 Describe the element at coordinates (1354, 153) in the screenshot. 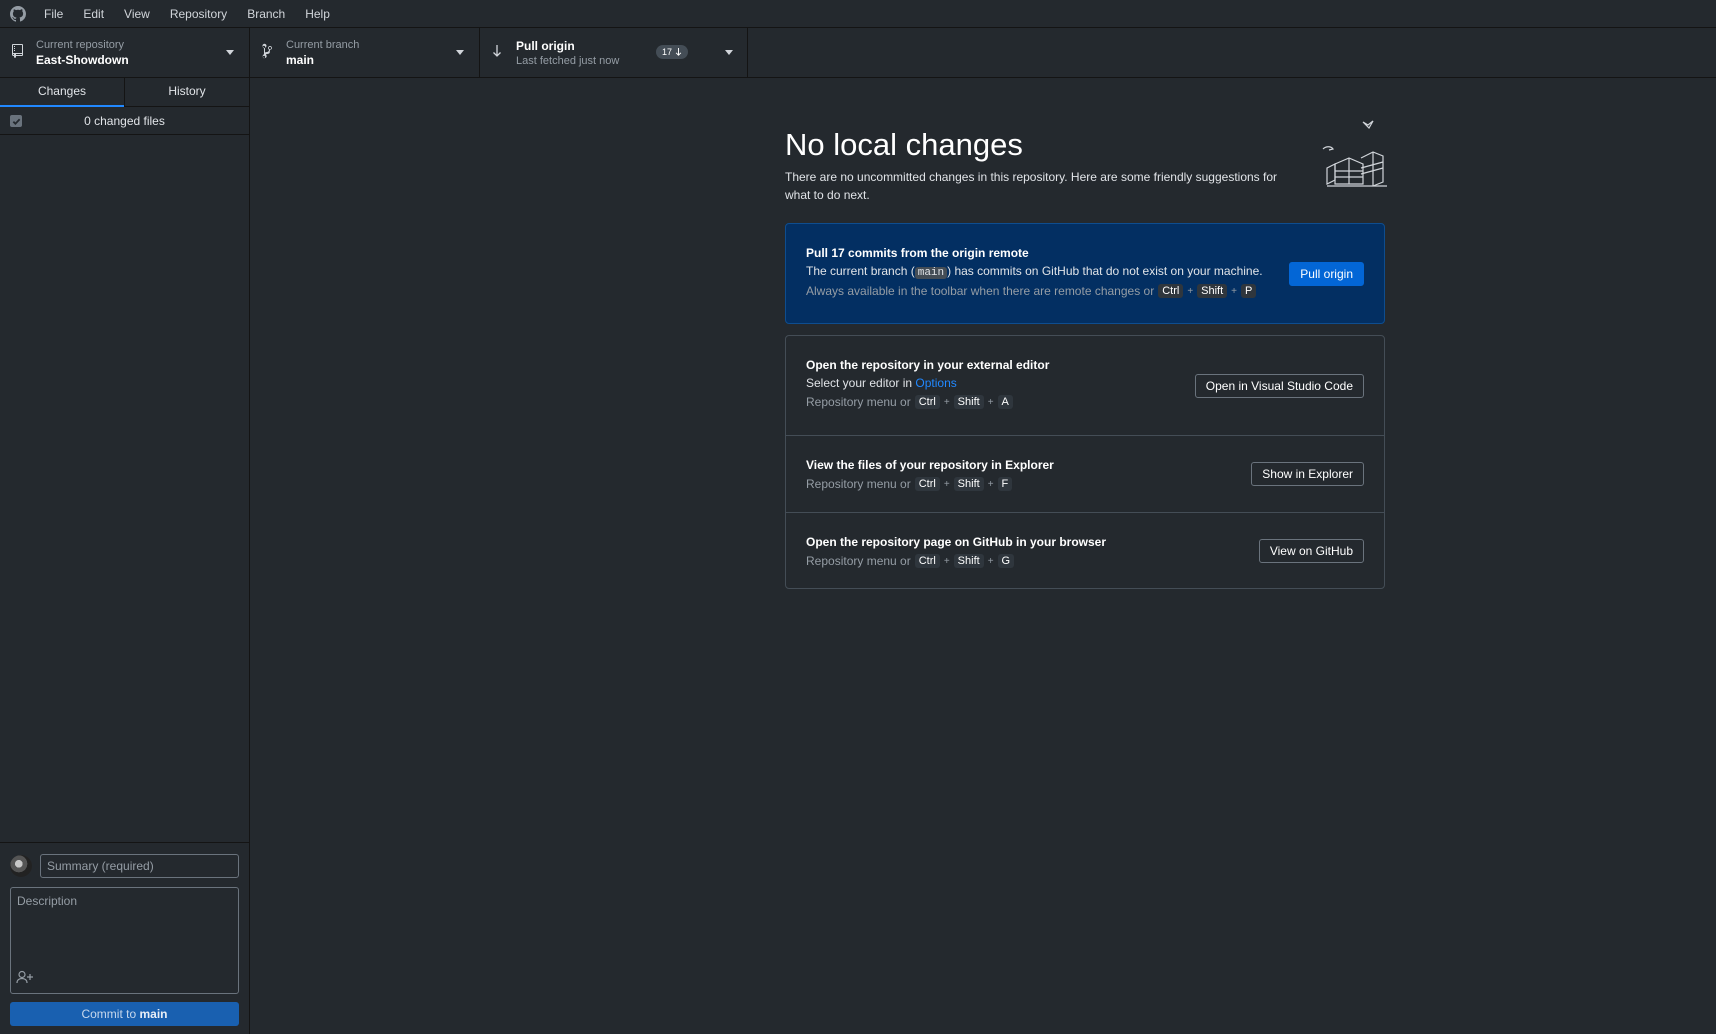

I see `empty-state-illustration` at that location.